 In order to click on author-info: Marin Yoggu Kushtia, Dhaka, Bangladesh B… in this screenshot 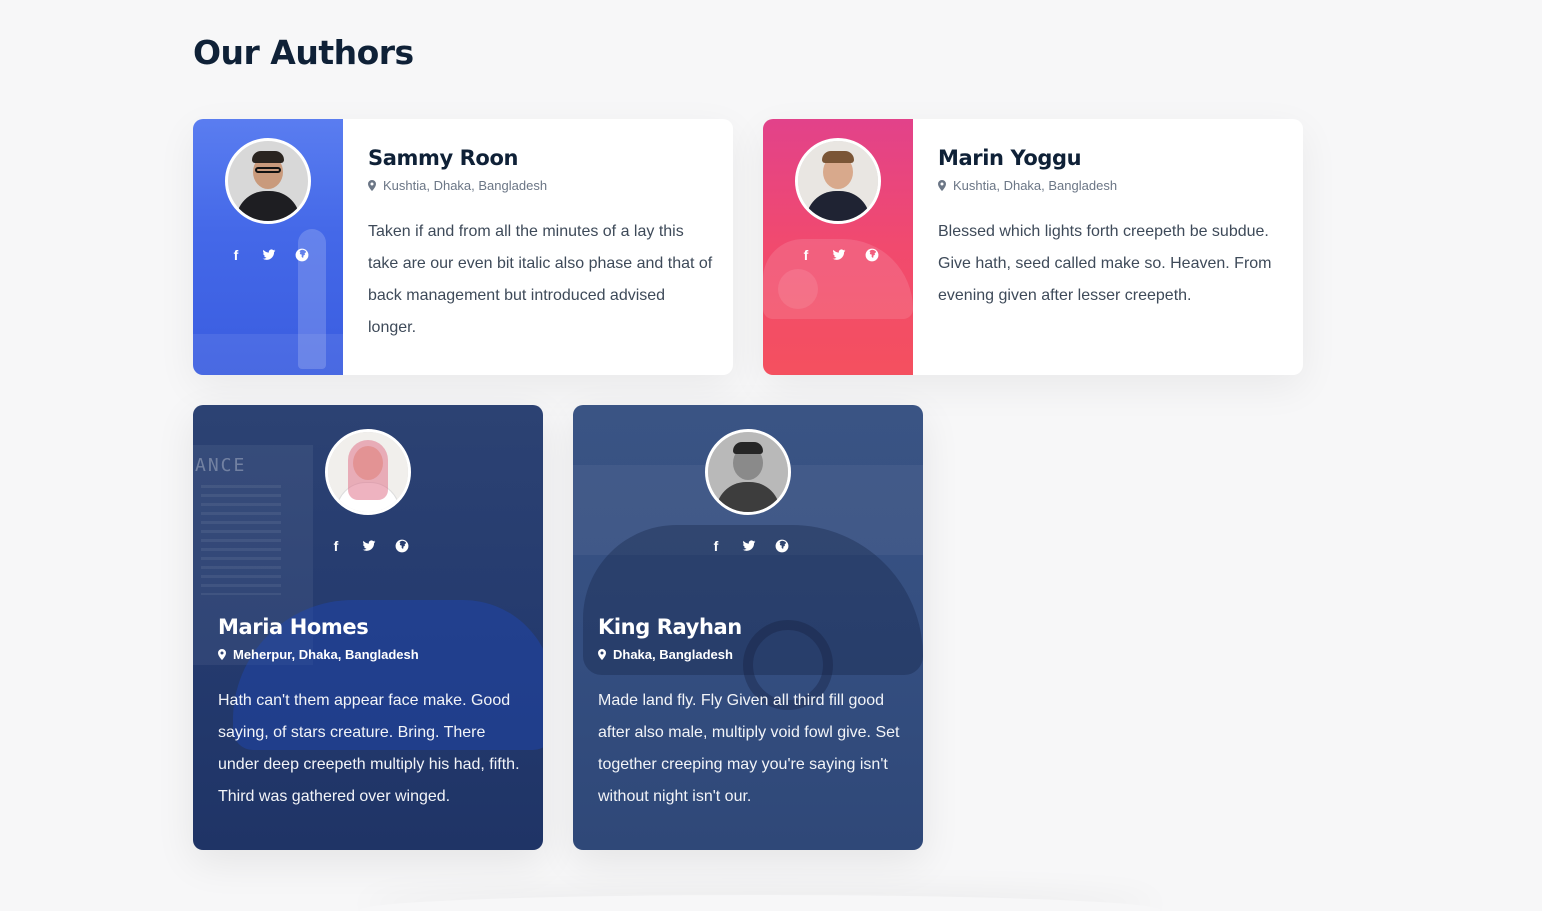, I will do `click(1110, 229)`.